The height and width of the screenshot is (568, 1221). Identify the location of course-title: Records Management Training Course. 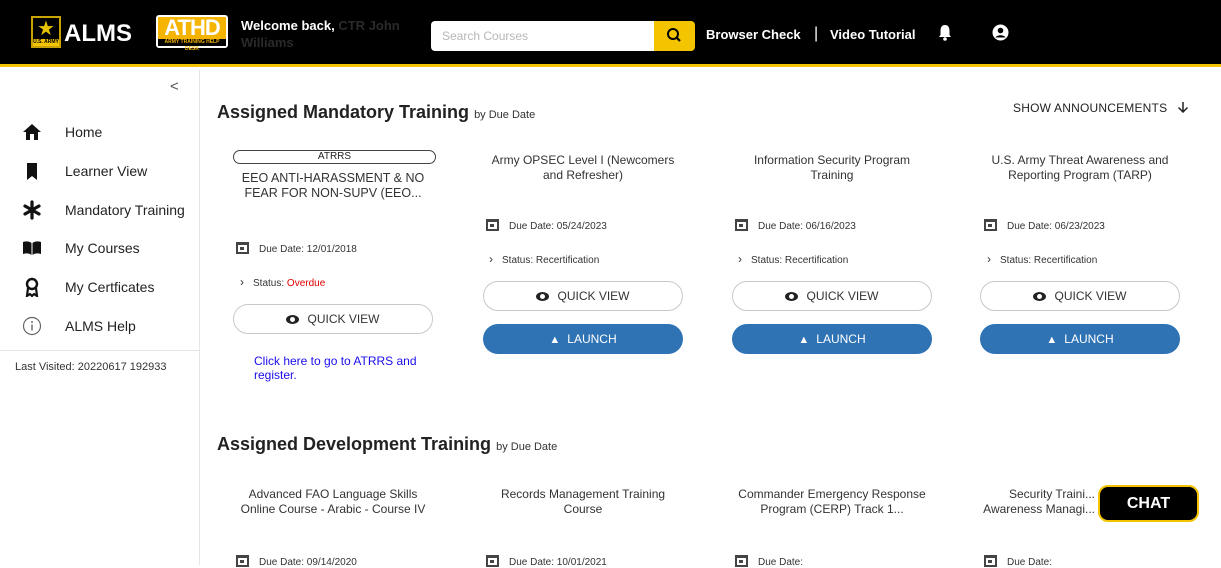
(583, 502).